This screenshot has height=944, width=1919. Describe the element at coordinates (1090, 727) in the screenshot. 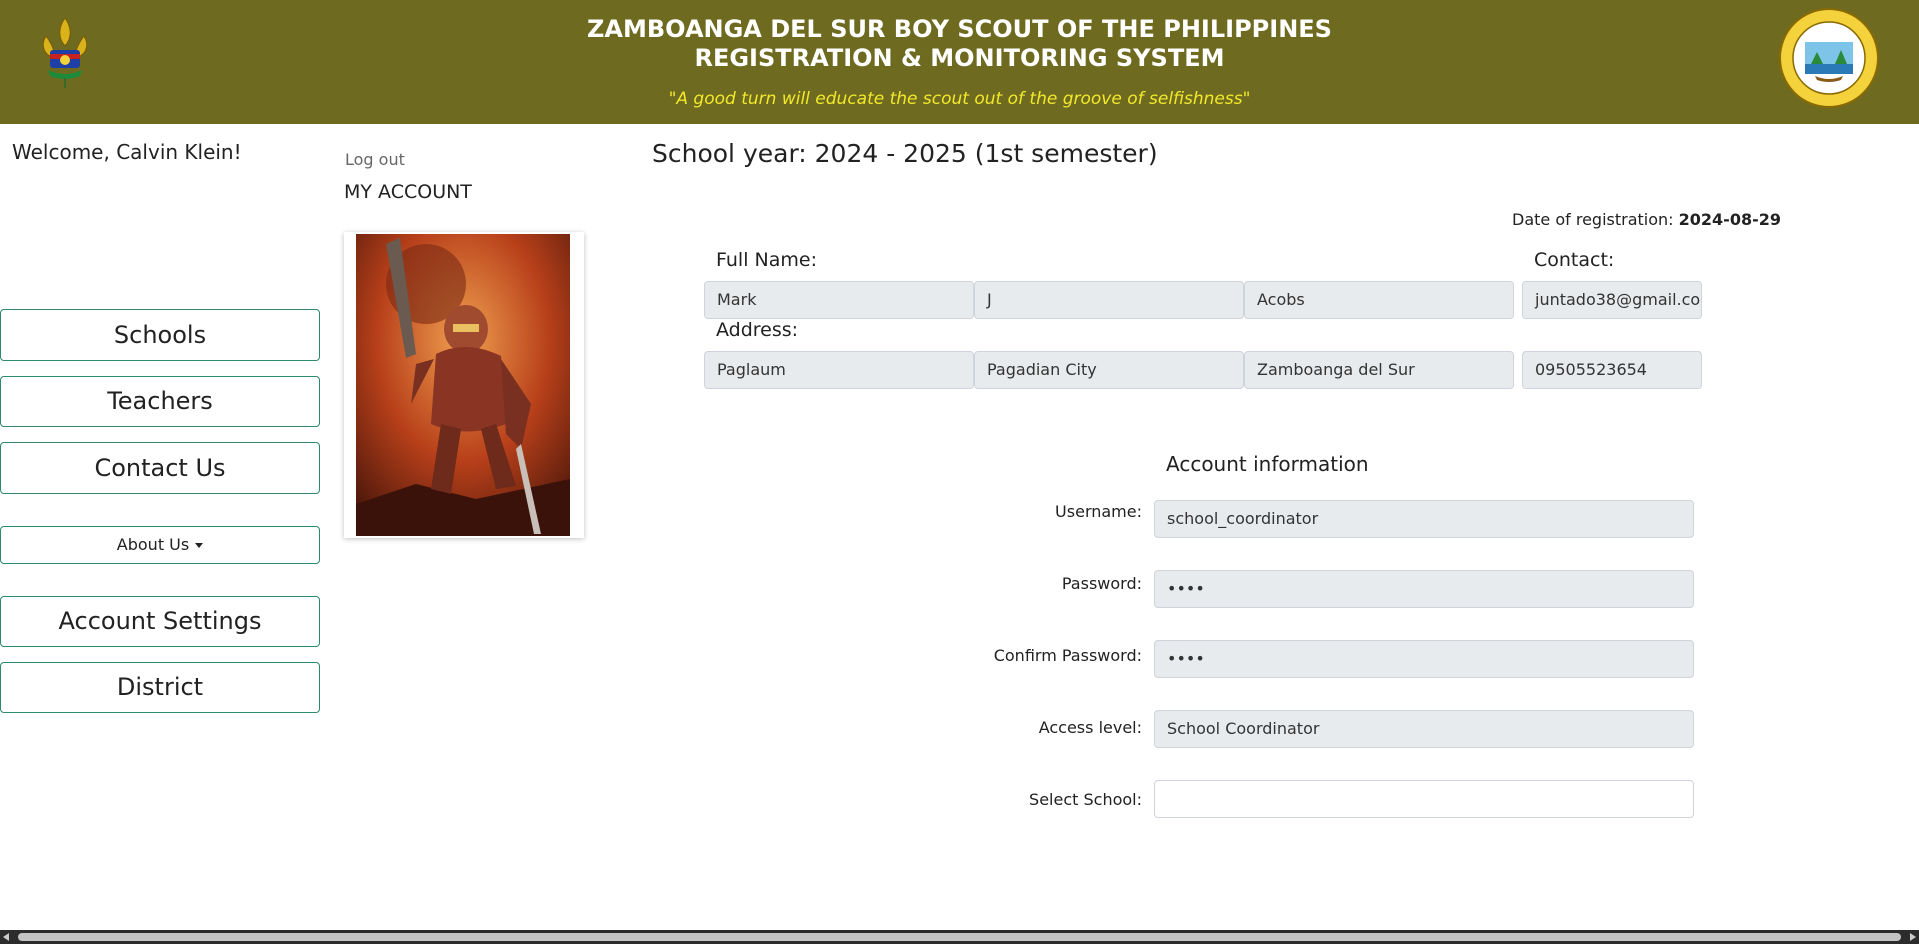

I see `access-level-label: Access level:` at that location.